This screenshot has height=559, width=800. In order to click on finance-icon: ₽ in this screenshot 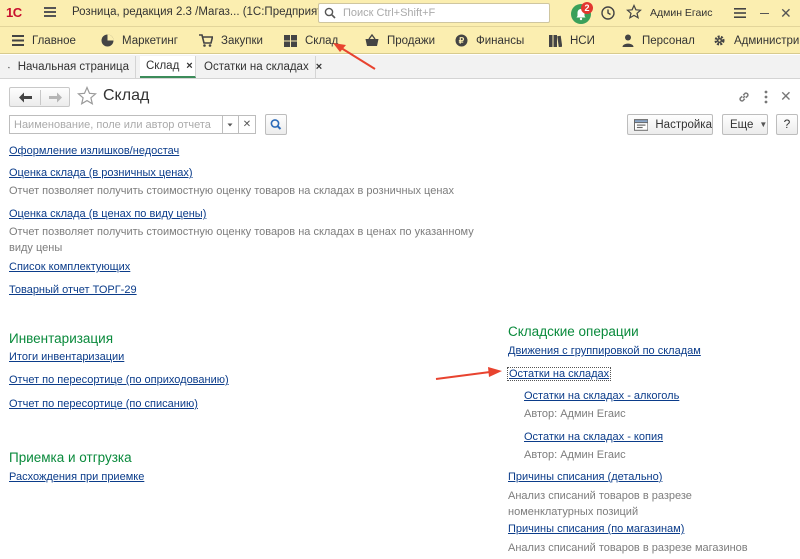, I will do `click(461, 40)`.